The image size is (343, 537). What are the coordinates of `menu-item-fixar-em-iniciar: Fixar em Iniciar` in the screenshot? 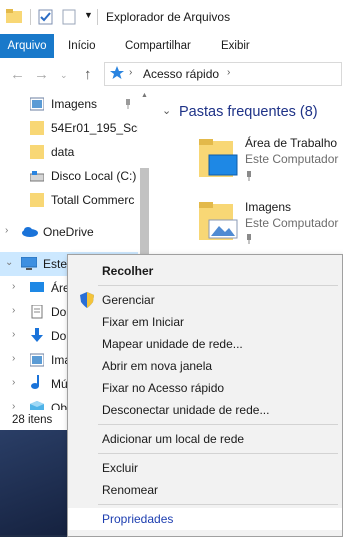 It's located at (205, 322).